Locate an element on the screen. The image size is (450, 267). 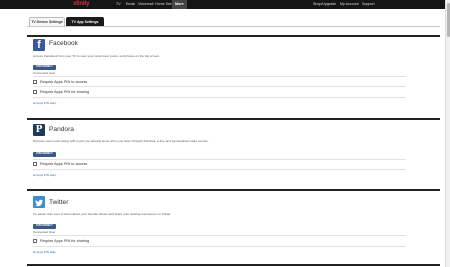
nav-item-my-account: My Account is located at coordinates (349, 4).